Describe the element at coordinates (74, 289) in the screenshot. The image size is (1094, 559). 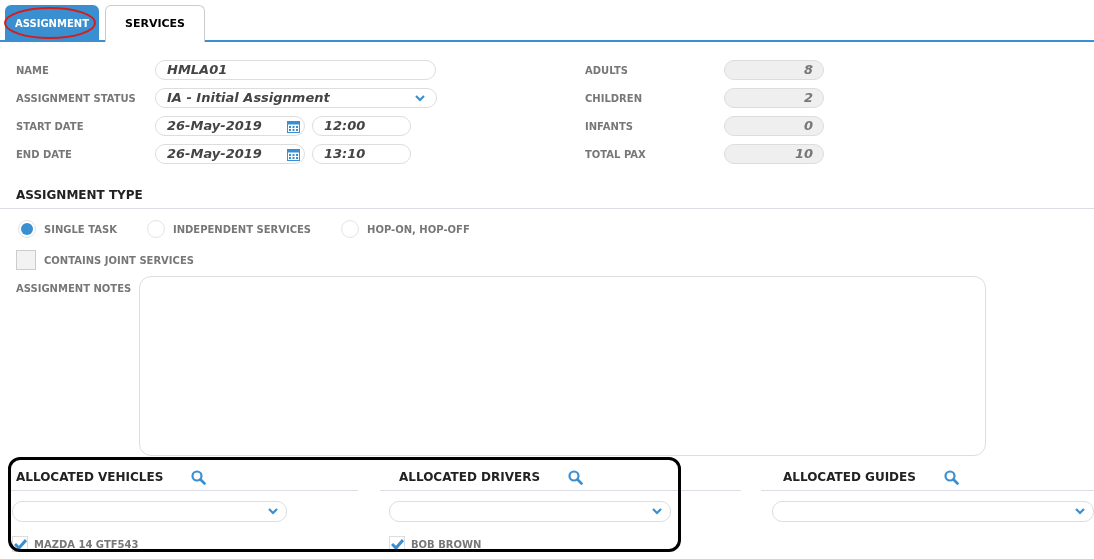
I see `field-label: ASSIGNMENT NOTES` at that location.